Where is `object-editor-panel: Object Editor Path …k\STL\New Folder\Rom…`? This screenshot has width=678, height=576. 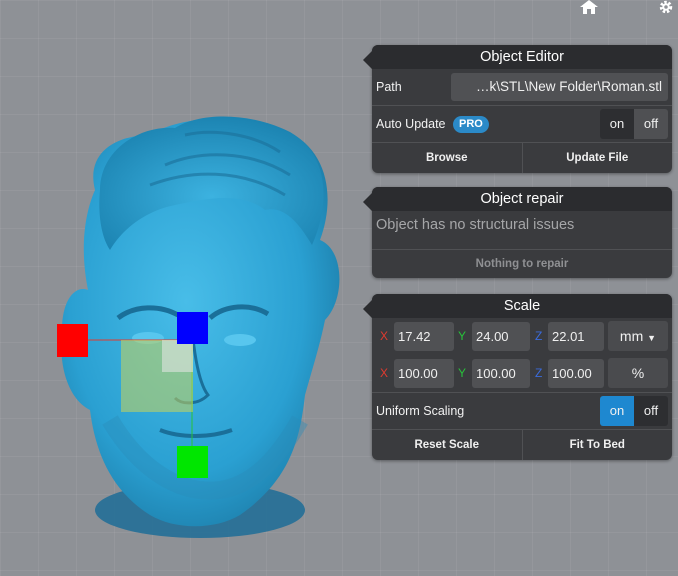 object-editor-panel: Object Editor Path …k\STL\New Folder\Rom… is located at coordinates (517, 109).